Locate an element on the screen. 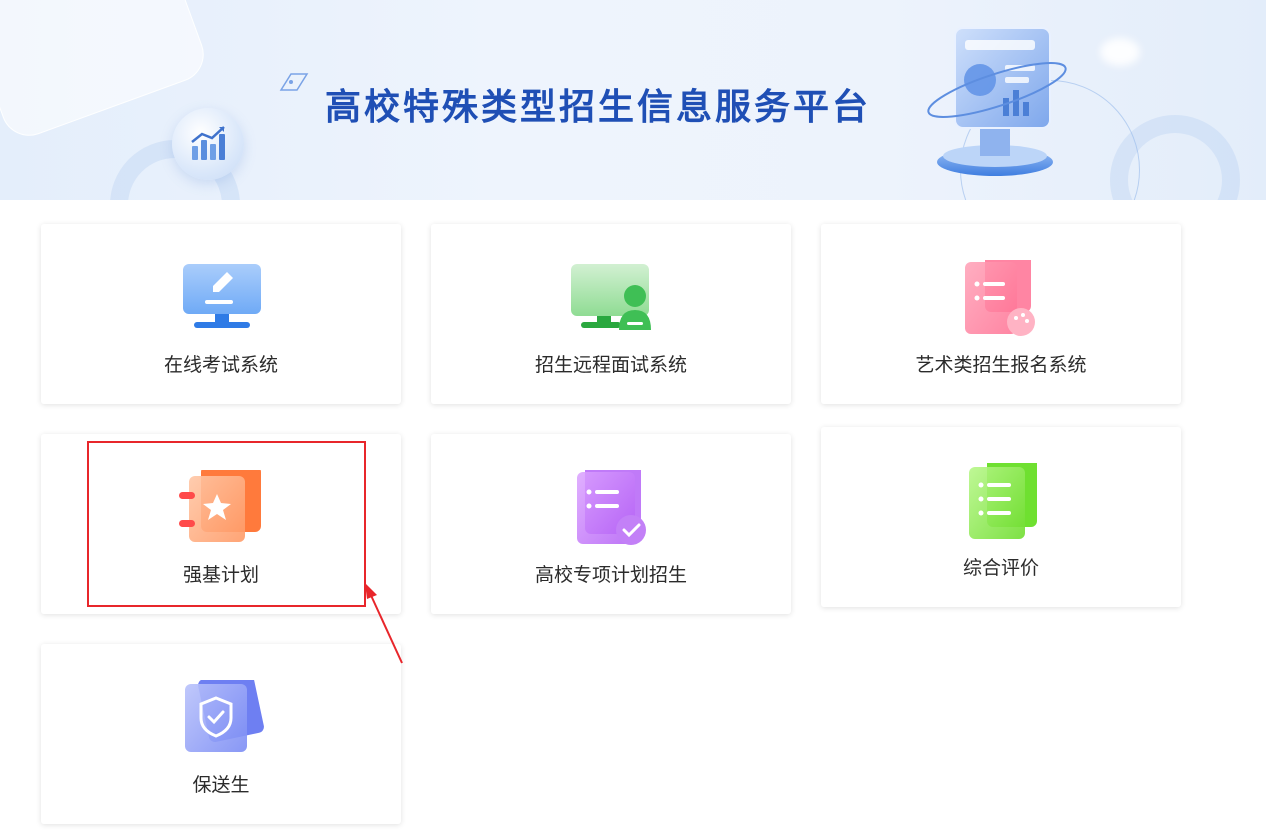  card-label: 强基计划 is located at coordinates (220, 575).